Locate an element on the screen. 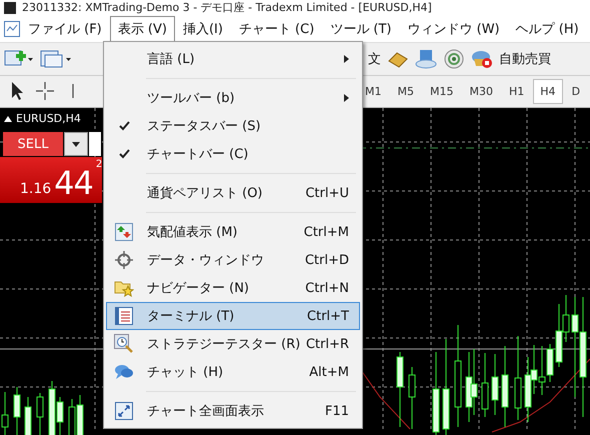 This screenshot has width=590, height=435. menu-item: ファイル (F) is located at coordinates (65, 29).